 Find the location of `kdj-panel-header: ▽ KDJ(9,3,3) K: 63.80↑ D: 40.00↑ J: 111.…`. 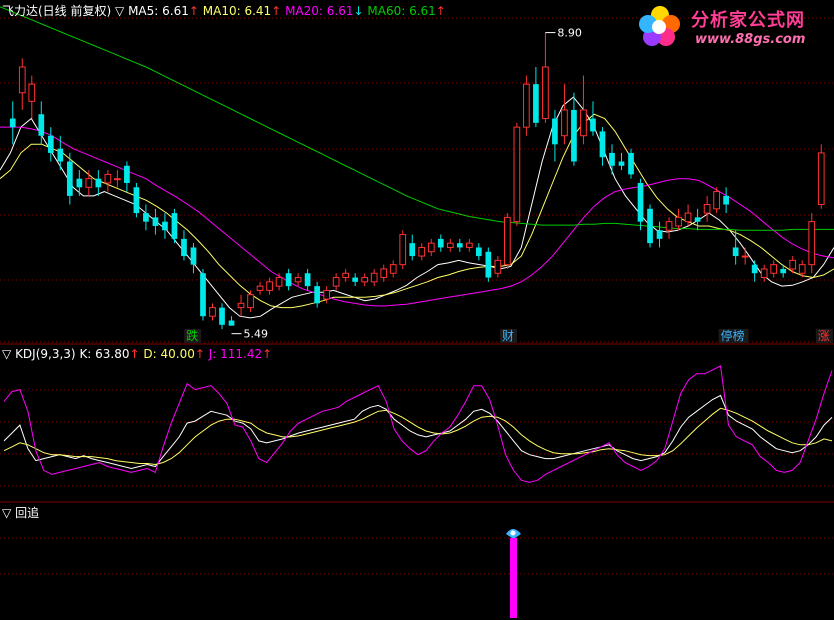

kdj-panel-header: ▽ KDJ(9,3,3) K: 63.80↑ D: 40.00↑ J: 111.… is located at coordinates (137, 354).